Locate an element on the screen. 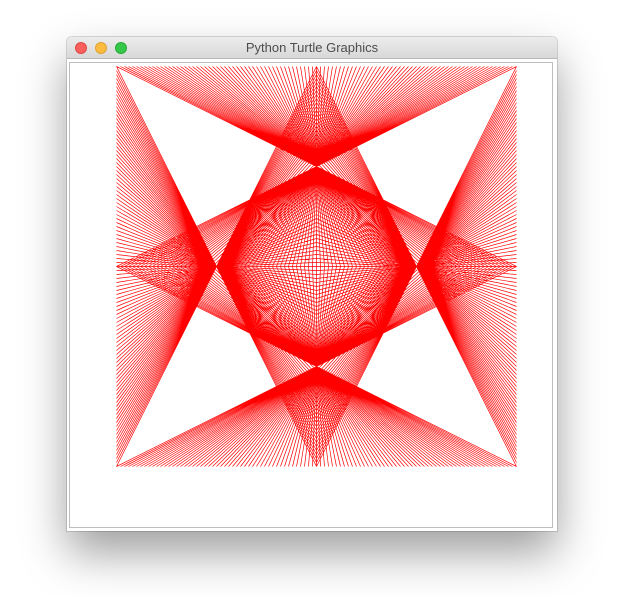 The height and width of the screenshot is (596, 619). title-bar: Python Turtle Graphics is located at coordinates (312, 48).